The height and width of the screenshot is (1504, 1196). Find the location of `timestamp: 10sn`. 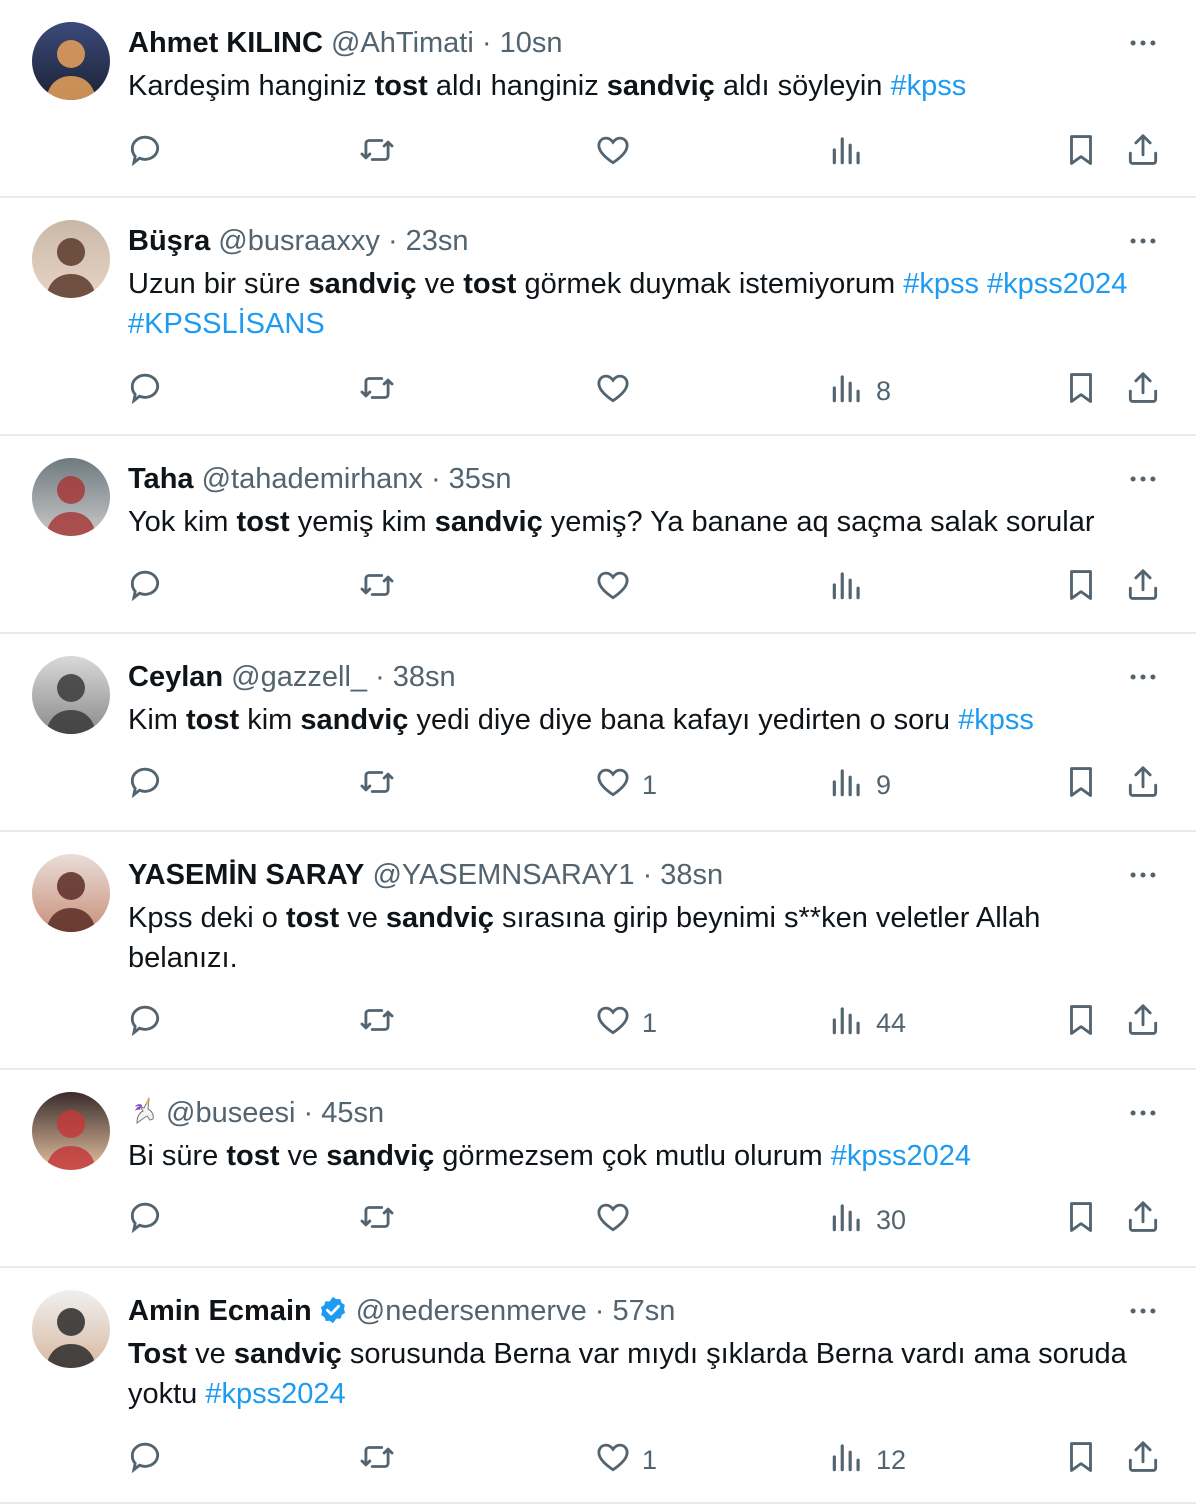

timestamp: 10sn is located at coordinates (531, 43).